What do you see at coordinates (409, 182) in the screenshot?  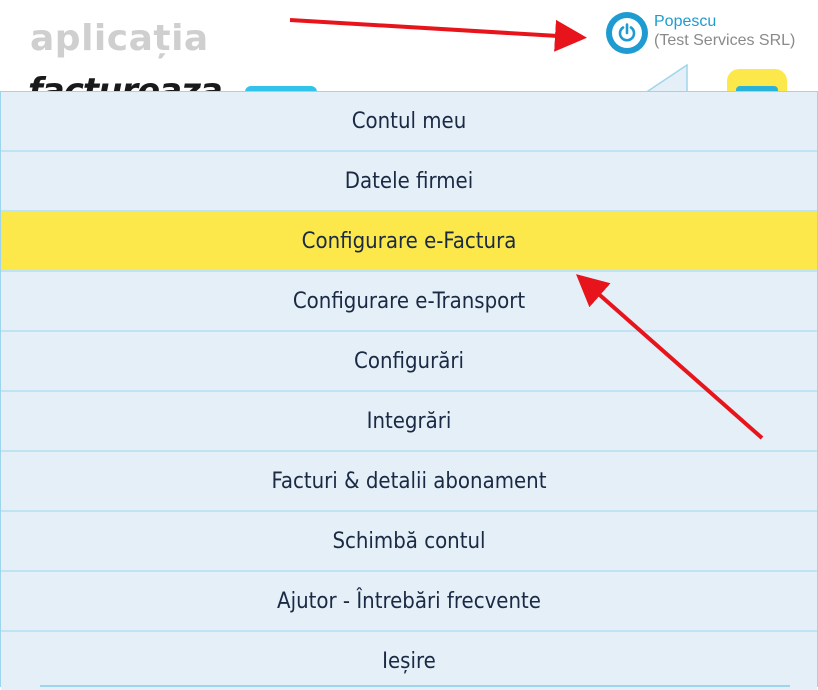 I see `menu-item-2: Datele firmei` at bounding box center [409, 182].